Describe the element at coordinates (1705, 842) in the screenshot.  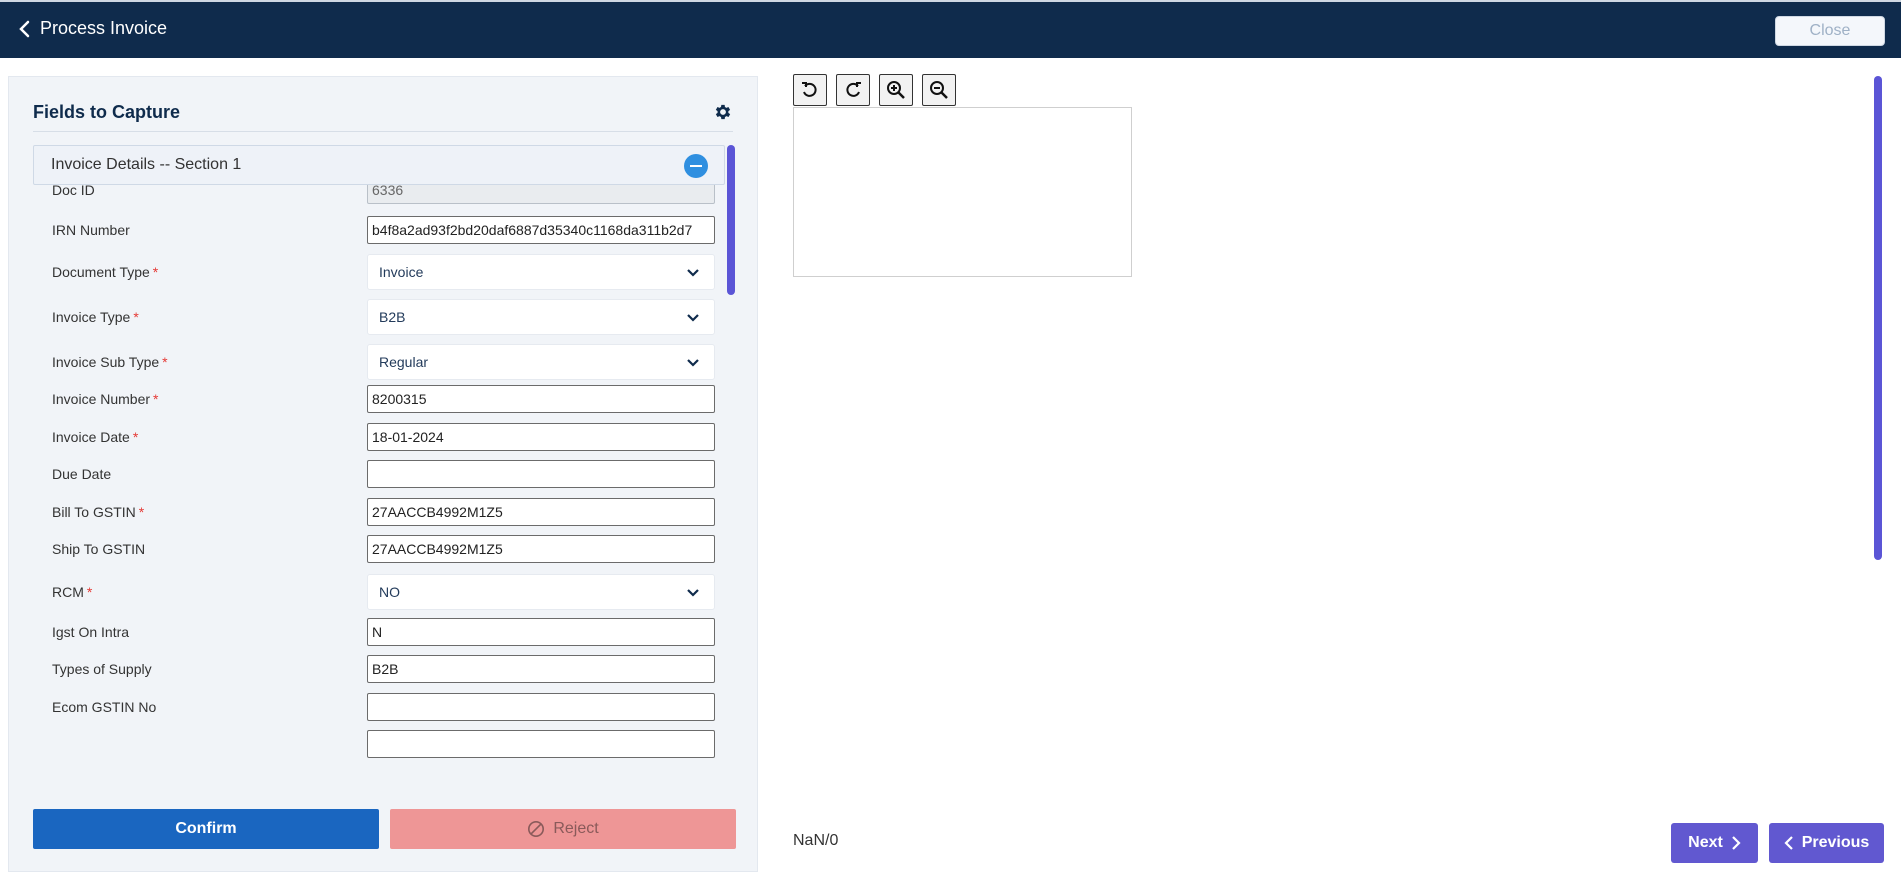
I see `next-label: Next` at that location.